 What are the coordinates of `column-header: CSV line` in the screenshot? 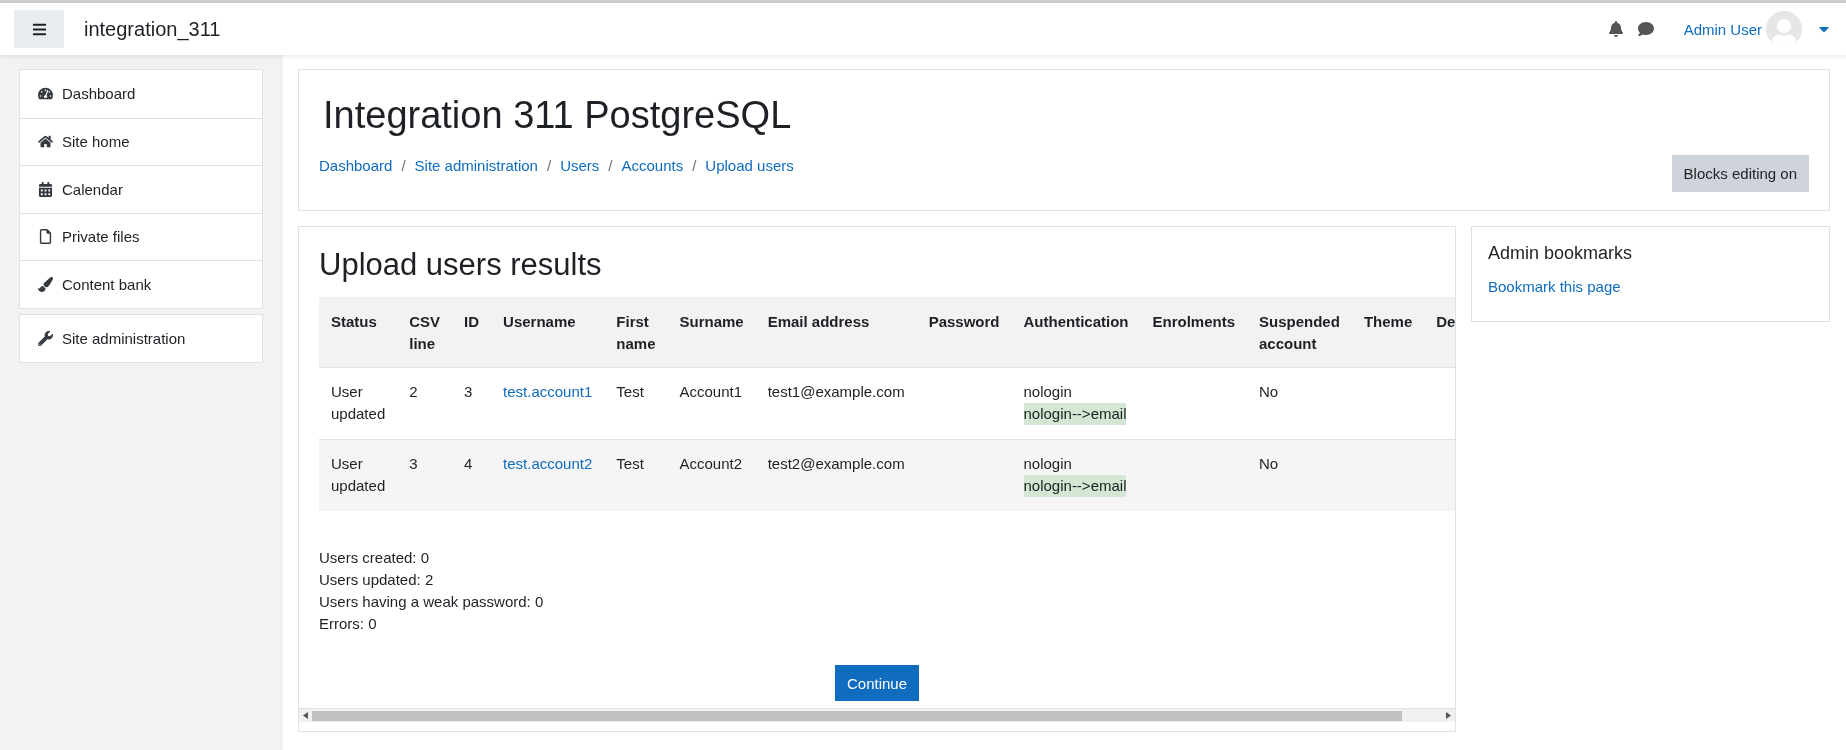 It's located at (425, 332).